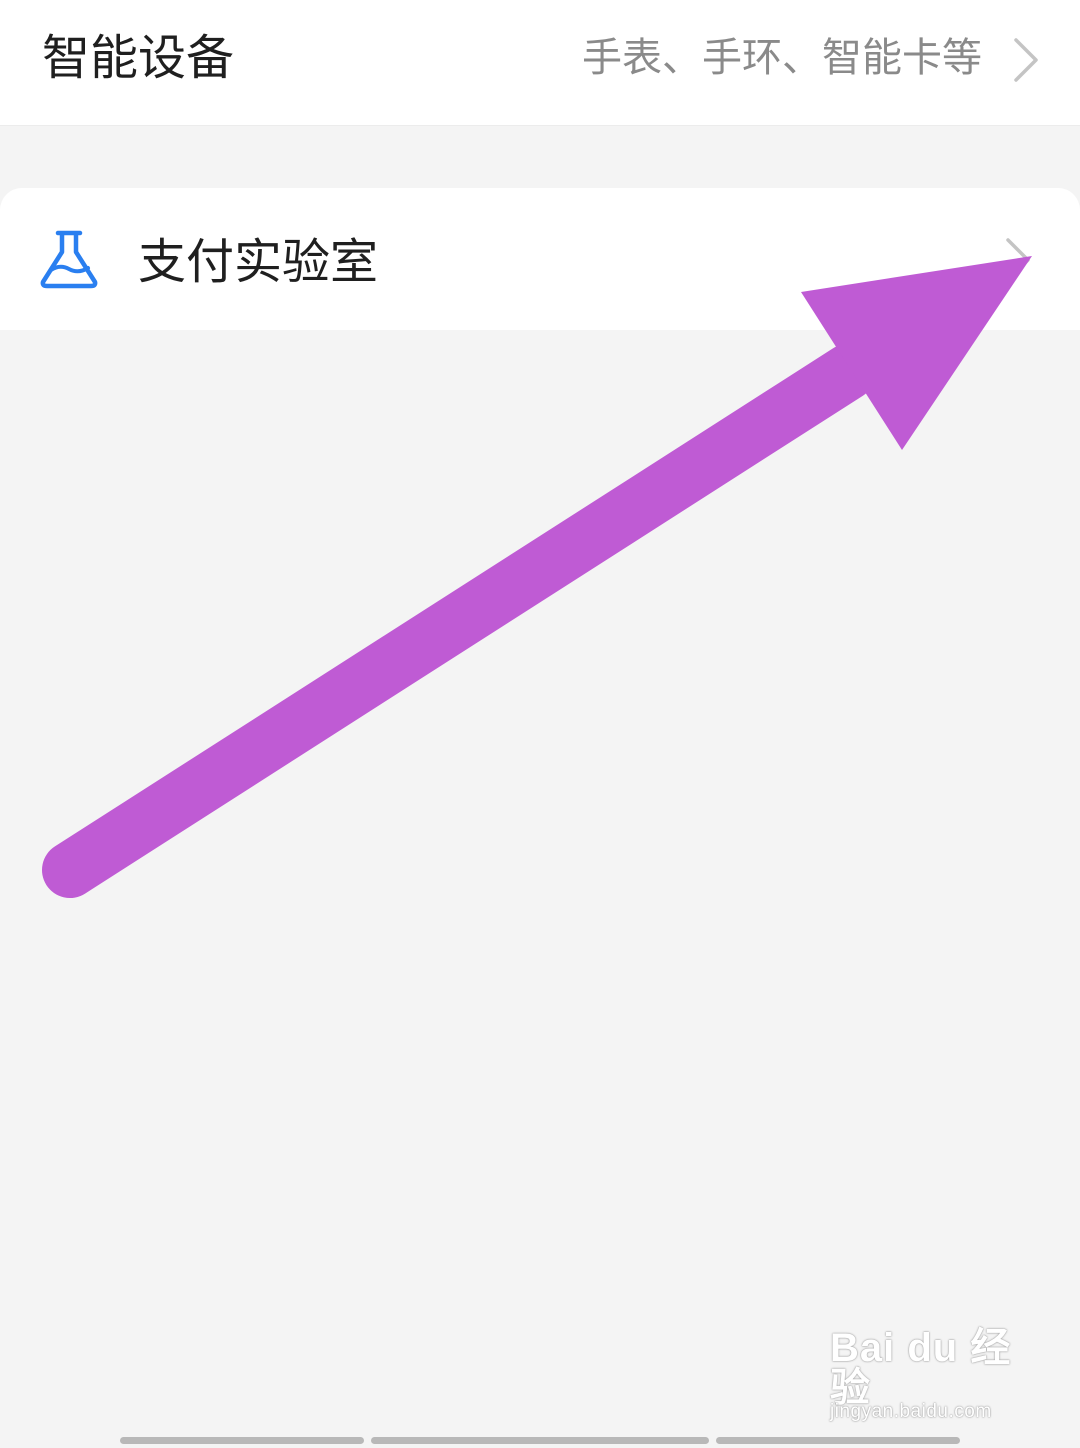  I want to click on baidu-watermark: Bai du 经验 jingyan.baidu.com, so click(926, 1378).